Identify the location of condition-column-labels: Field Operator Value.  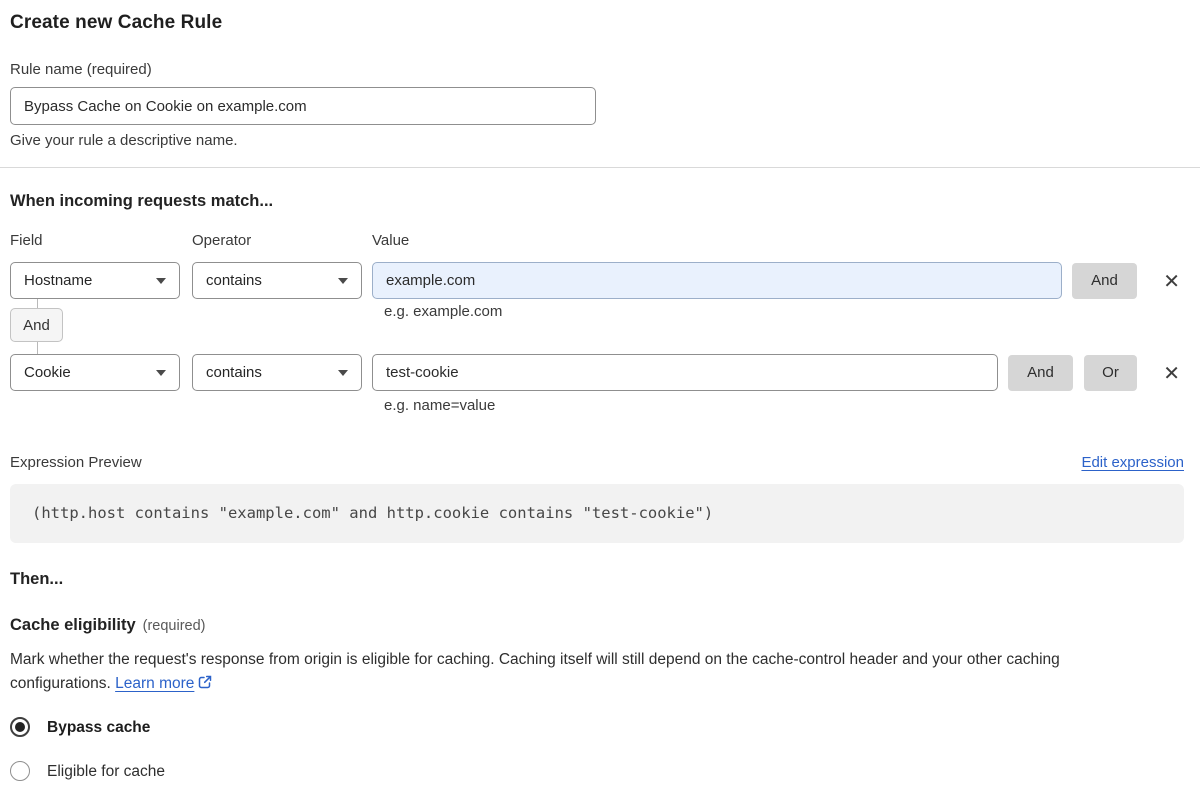
(597, 241).